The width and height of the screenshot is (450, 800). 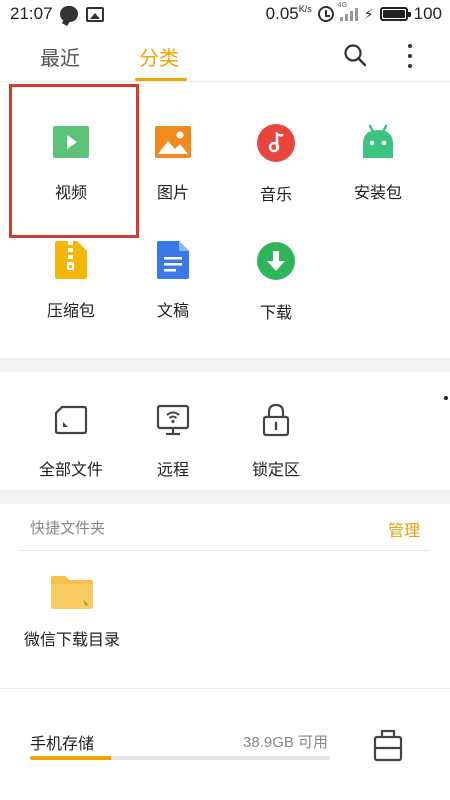 What do you see at coordinates (388, 745) in the screenshot?
I see `cleanup-icon` at bounding box center [388, 745].